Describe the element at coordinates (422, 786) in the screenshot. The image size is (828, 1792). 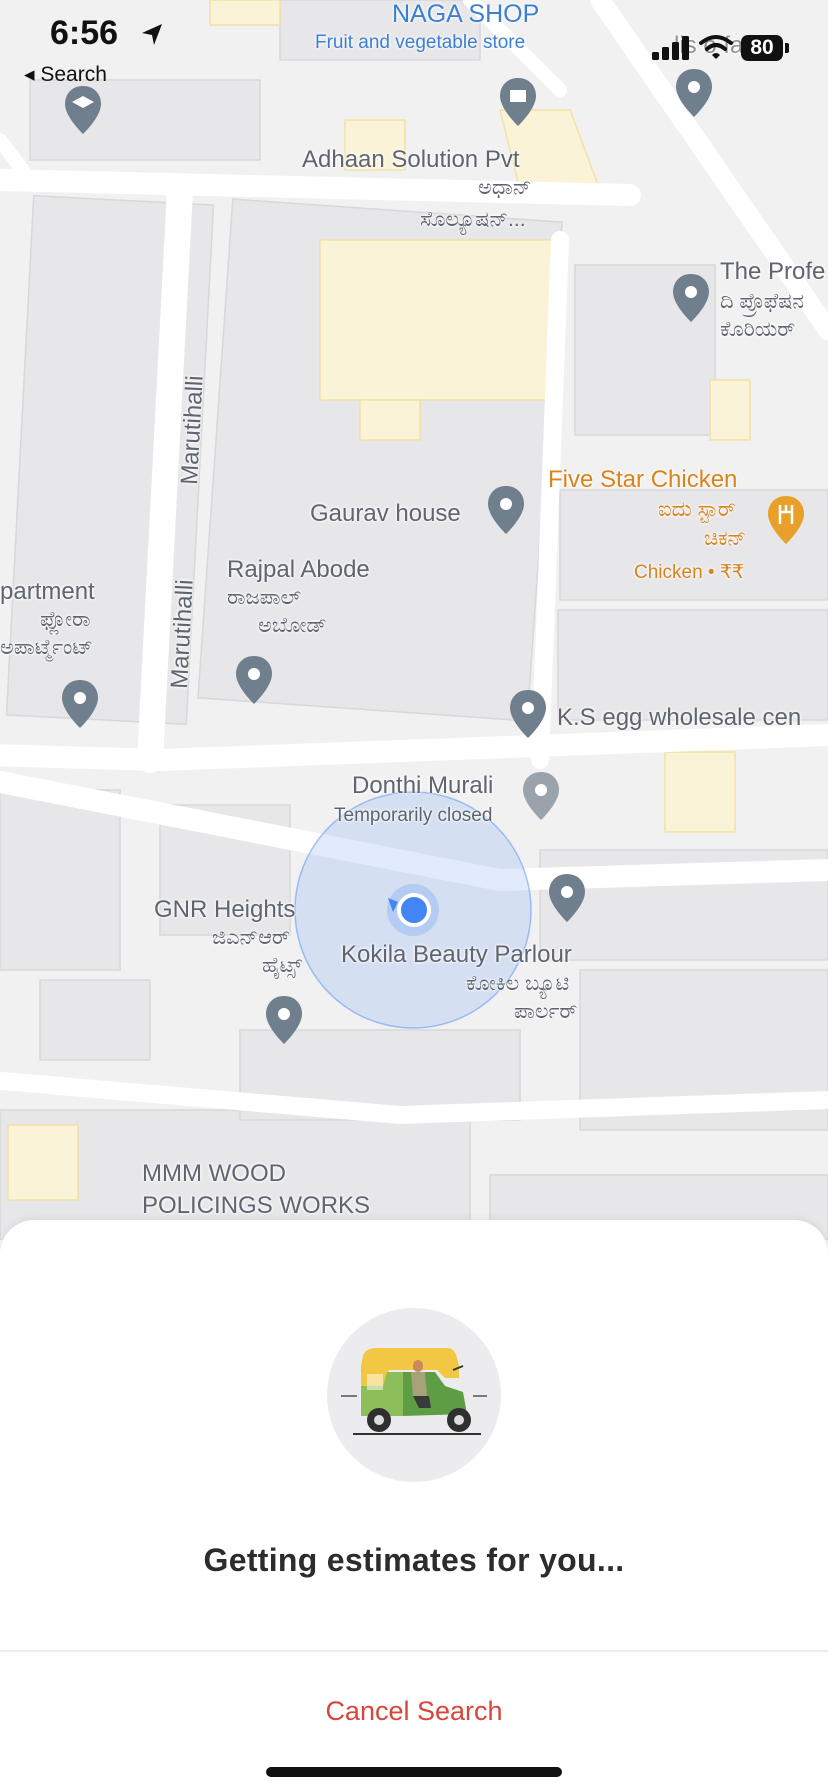
I see `poi-name: Donthi Murali` at that location.